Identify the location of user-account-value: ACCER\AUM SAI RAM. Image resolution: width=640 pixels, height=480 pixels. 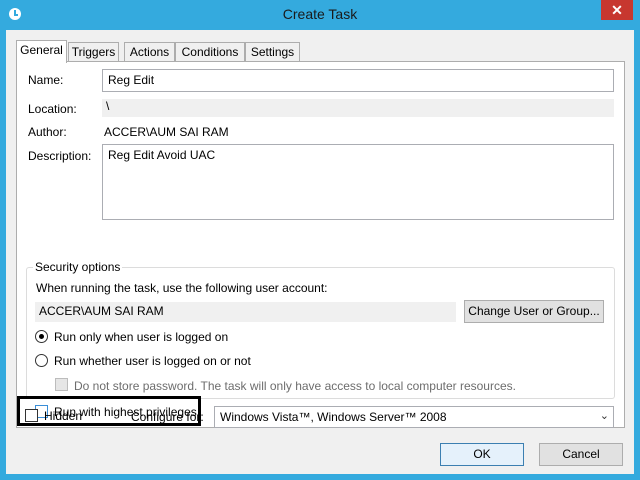
(245, 312).